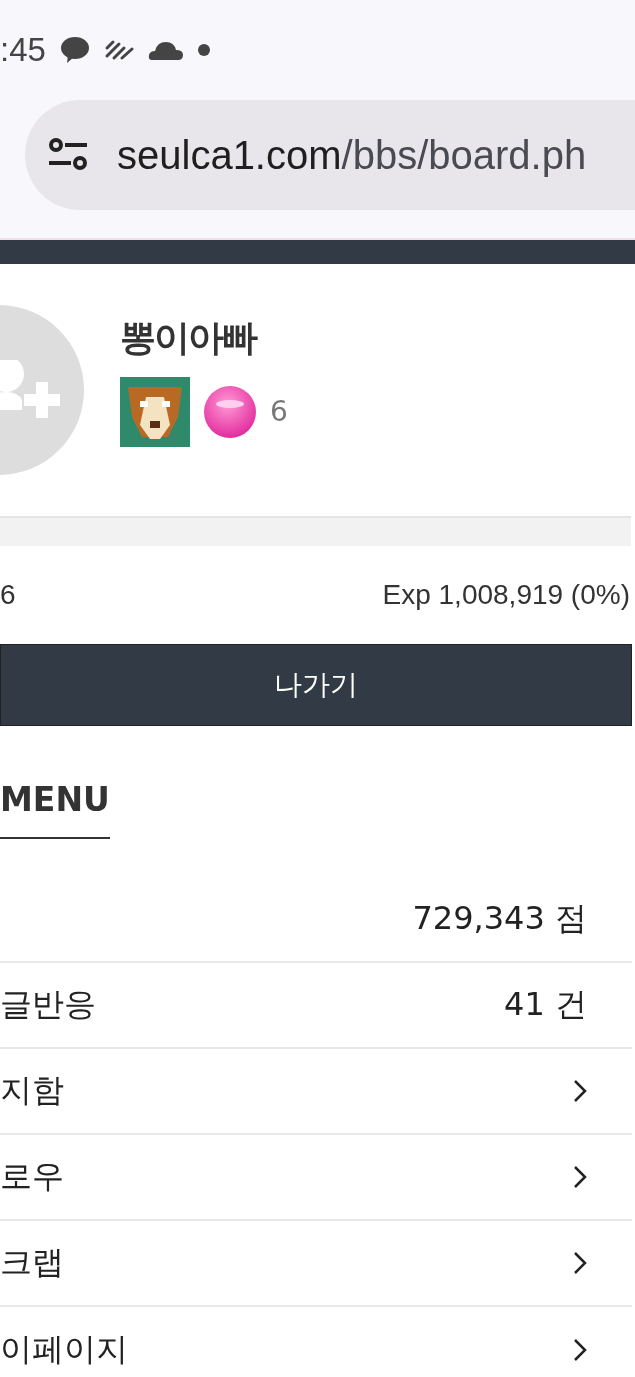  I want to click on menu-heading: MENU, so click(55, 809).